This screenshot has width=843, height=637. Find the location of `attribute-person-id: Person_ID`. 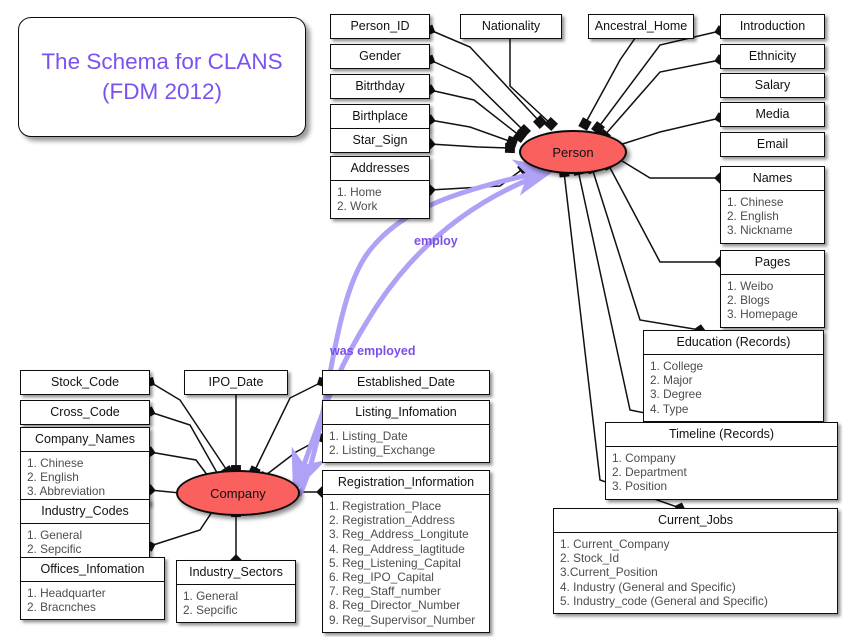

attribute-person-id: Person_ID is located at coordinates (380, 26).